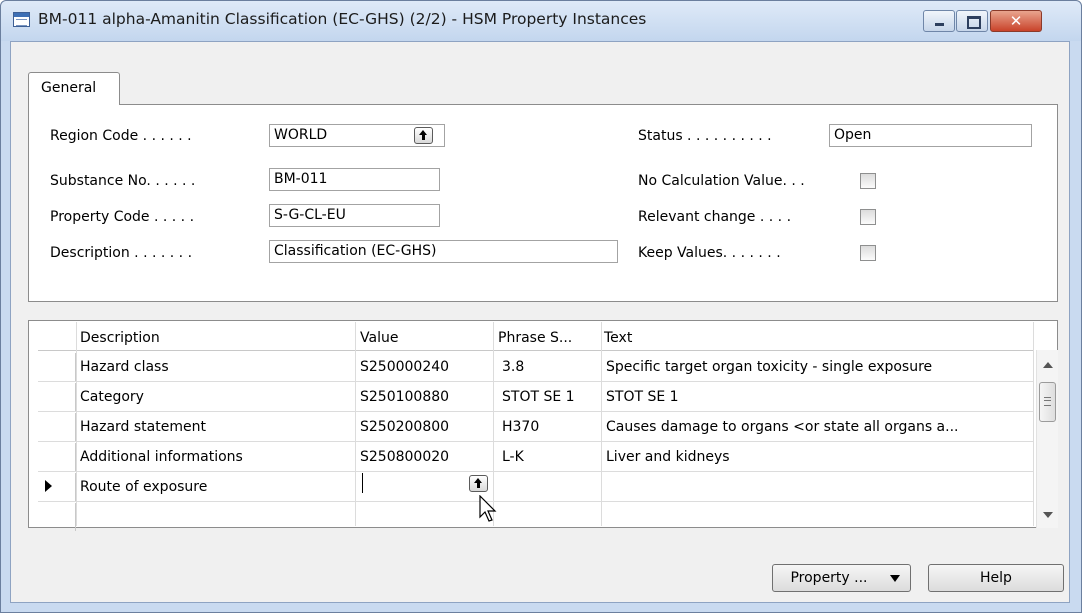 The height and width of the screenshot is (613, 1082). Describe the element at coordinates (215, 397) in the screenshot. I see `cell-description: Category` at that location.